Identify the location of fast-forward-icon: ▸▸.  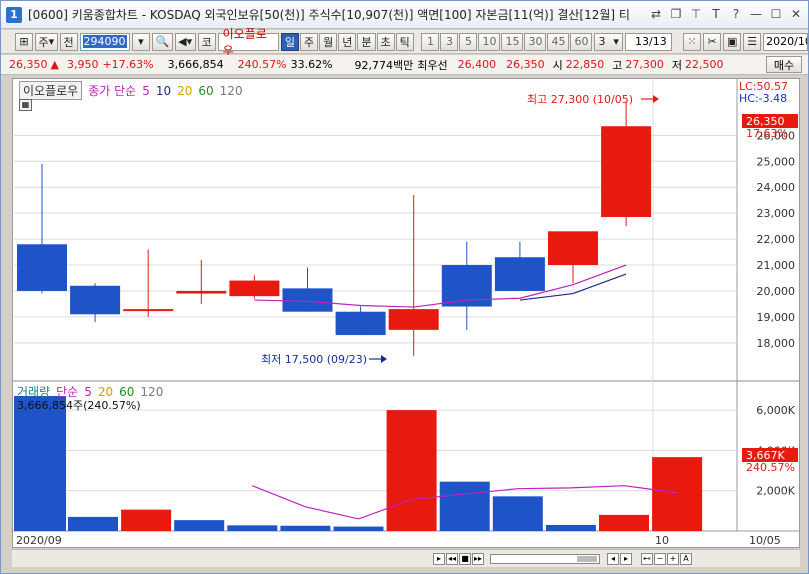
(478, 558).